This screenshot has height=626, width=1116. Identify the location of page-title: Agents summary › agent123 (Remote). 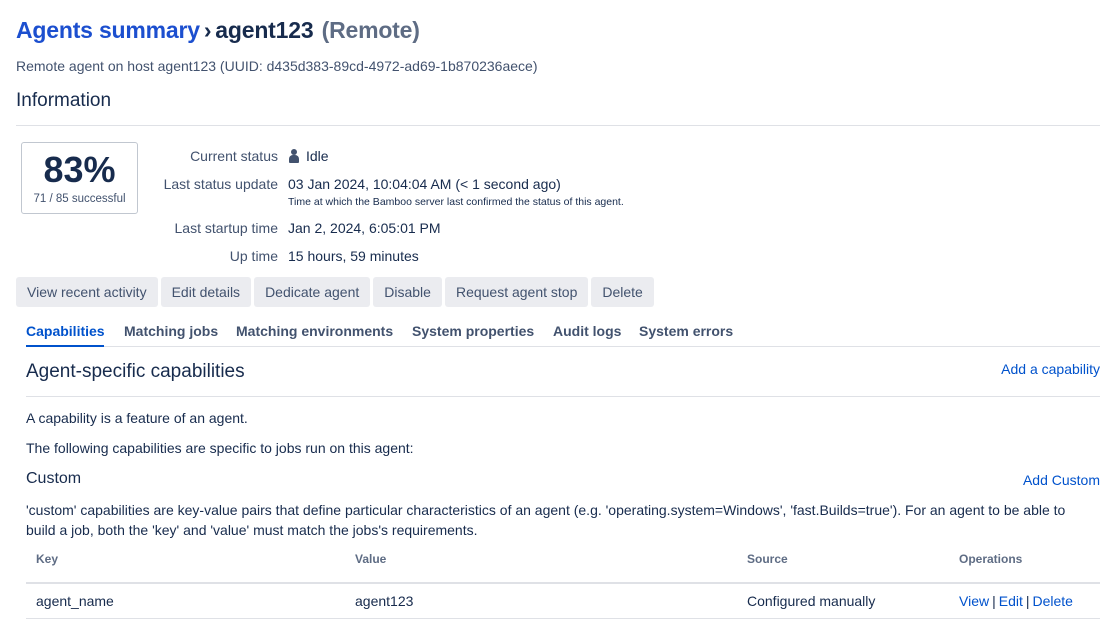
(218, 30).